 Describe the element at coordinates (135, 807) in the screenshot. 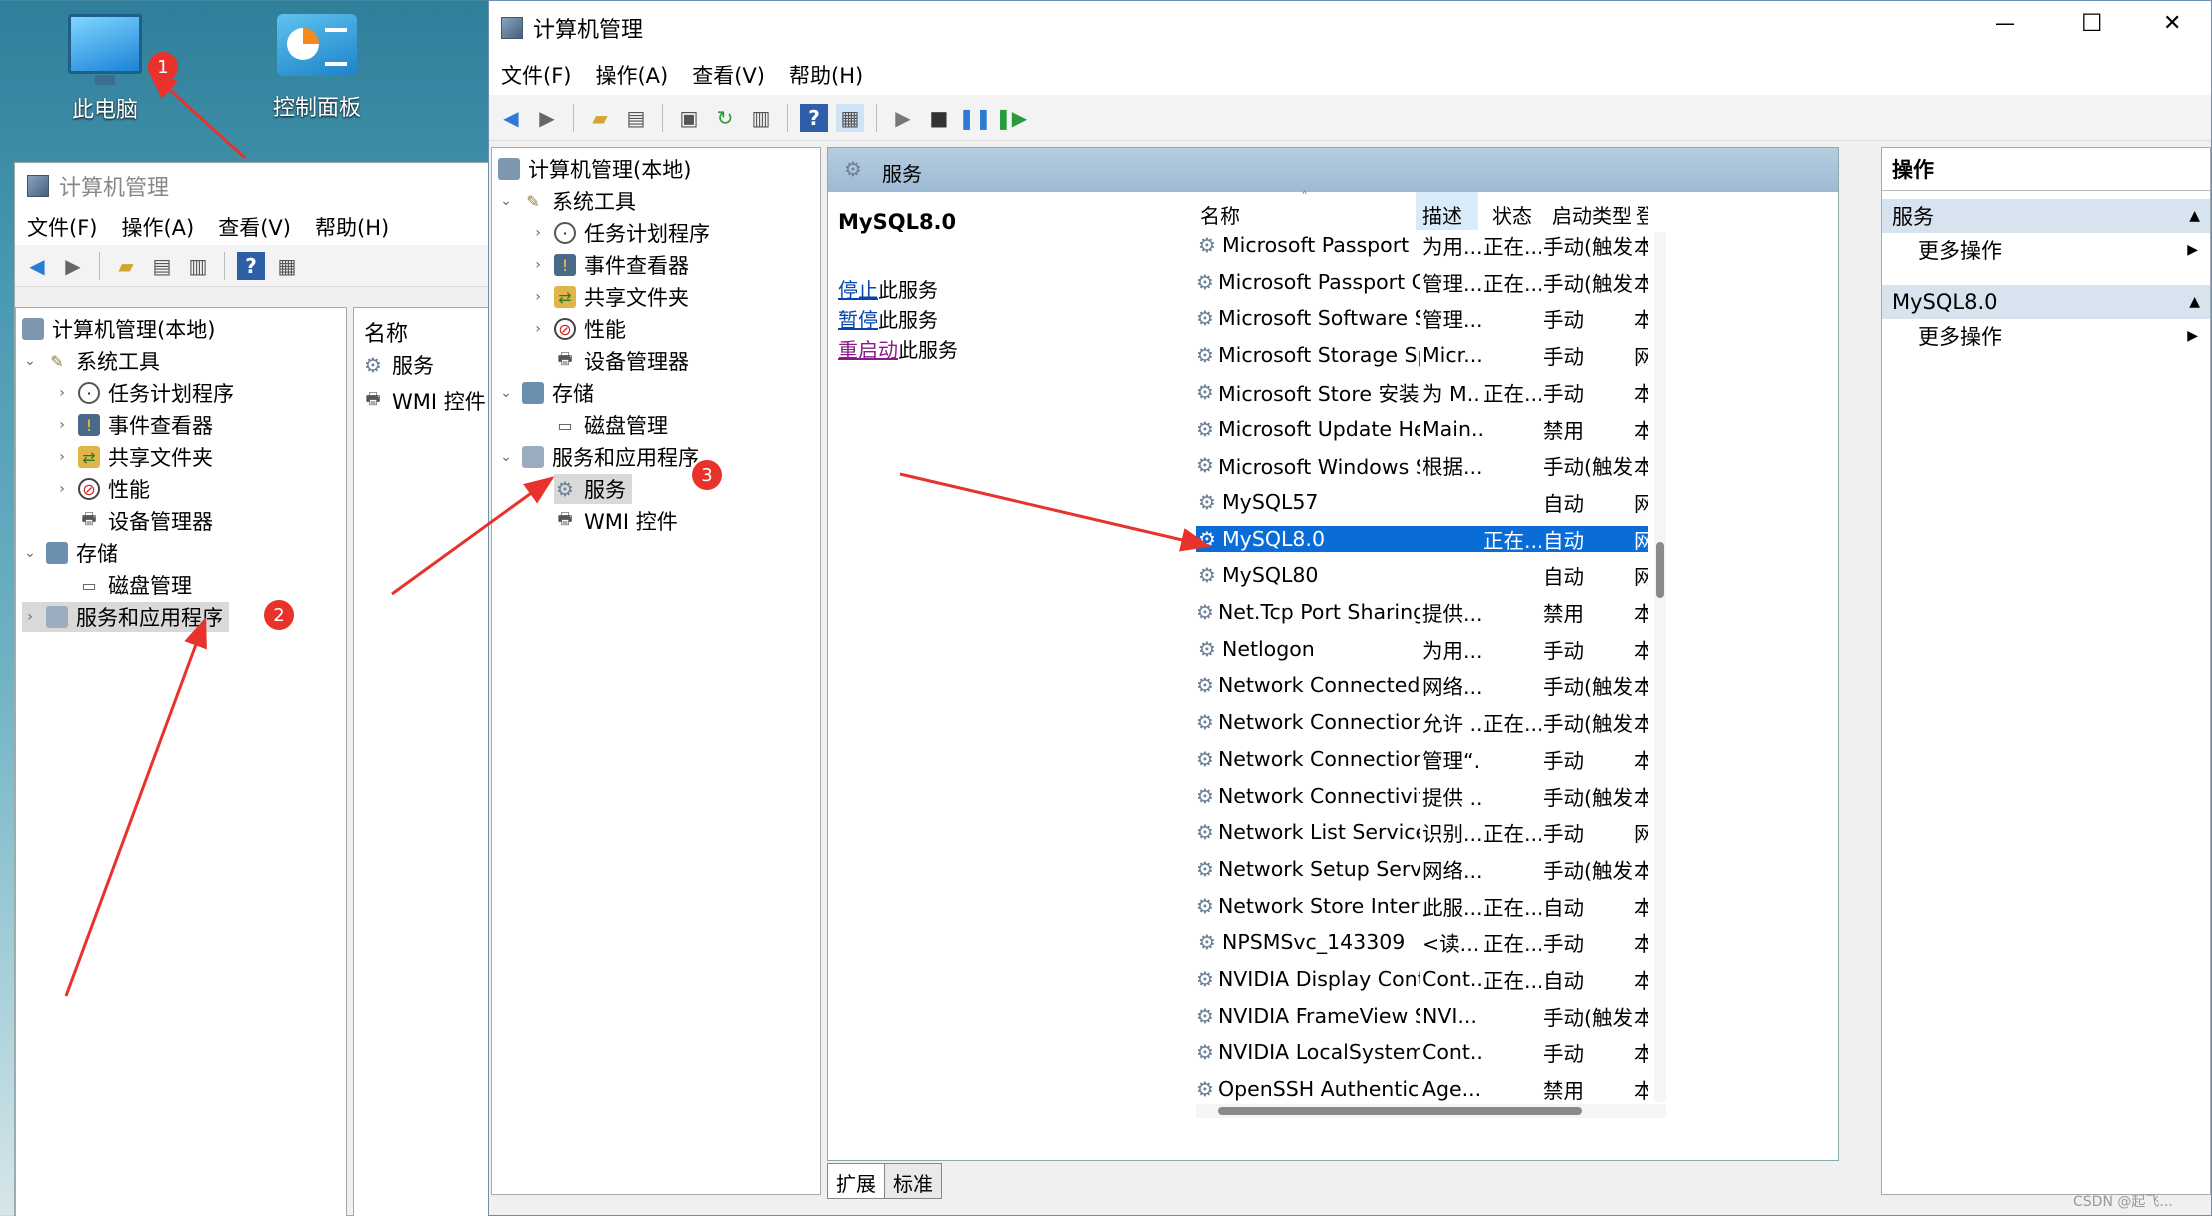

I see `arrow-to-services-apps` at that location.